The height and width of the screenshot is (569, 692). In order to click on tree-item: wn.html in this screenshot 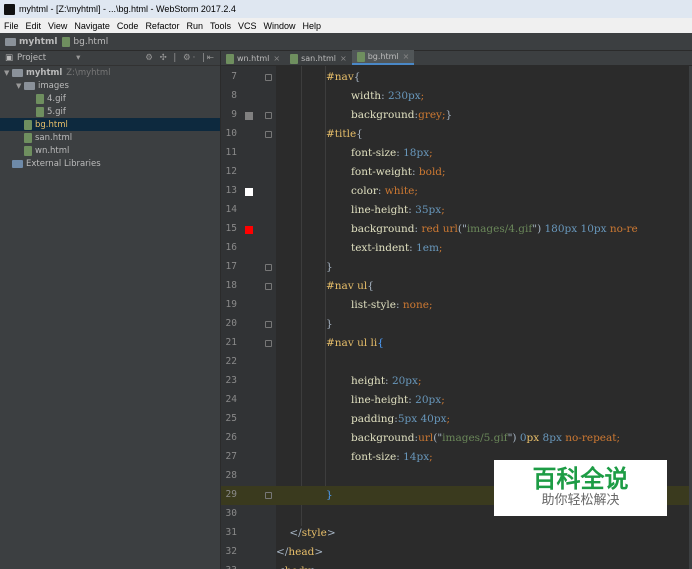, I will do `click(110, 150)`.